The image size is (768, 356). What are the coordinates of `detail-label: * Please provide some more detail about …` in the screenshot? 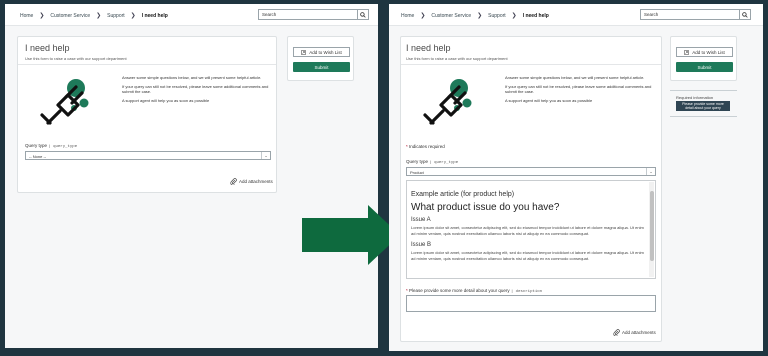 It's located at (474, 291).